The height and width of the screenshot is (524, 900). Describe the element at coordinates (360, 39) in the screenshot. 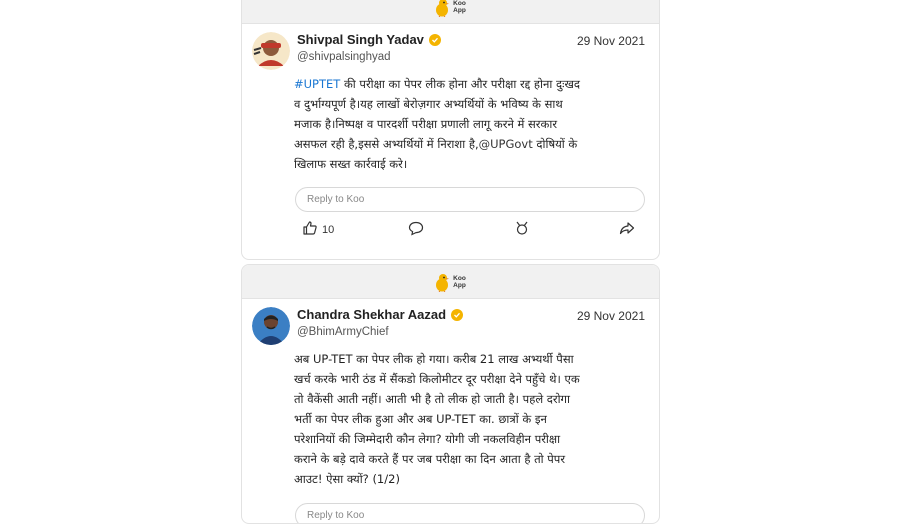

I see `author-name-text: Shivpal Singh Yadav` at that location.